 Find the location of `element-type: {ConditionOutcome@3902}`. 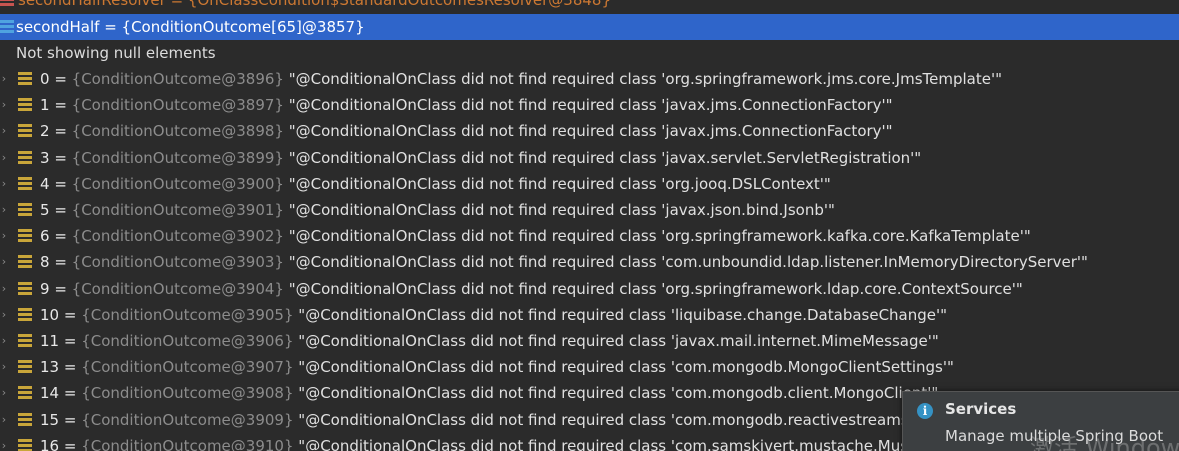

element-type: {ConditionOutcome@3902} is located at coordinates (177, 236).